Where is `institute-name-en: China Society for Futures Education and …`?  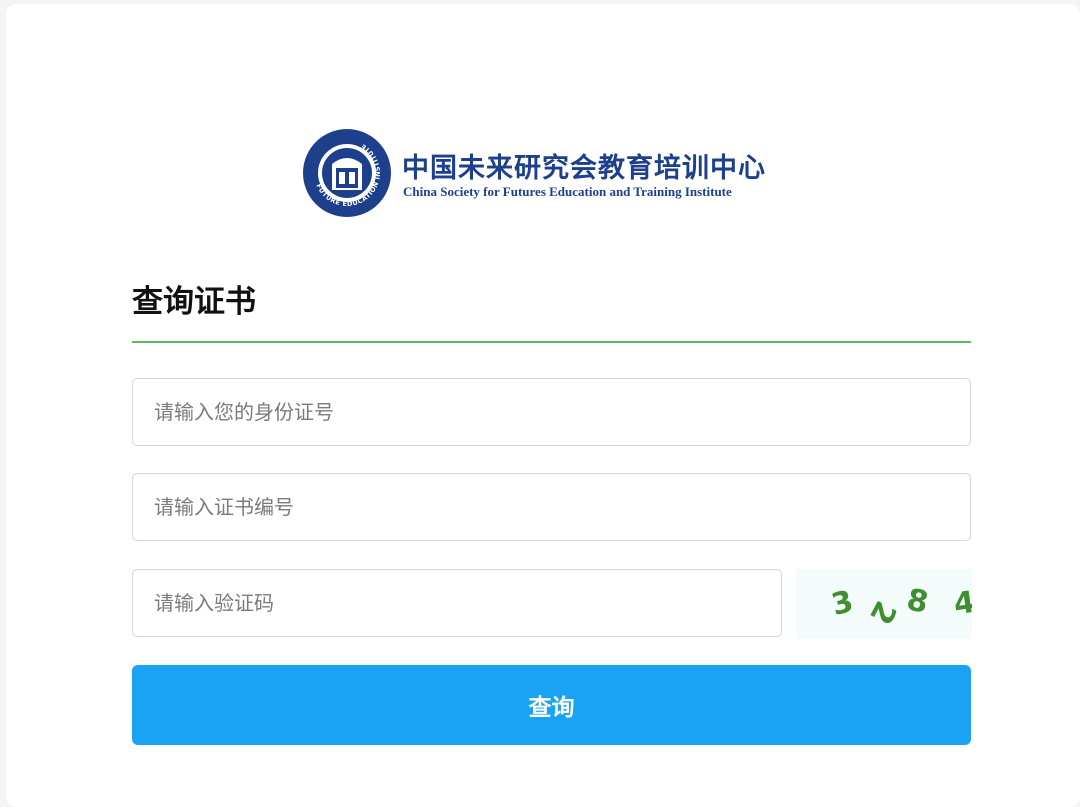
institute-name-en: China Society for Futures Education and … is located at coordinates (567, 191).